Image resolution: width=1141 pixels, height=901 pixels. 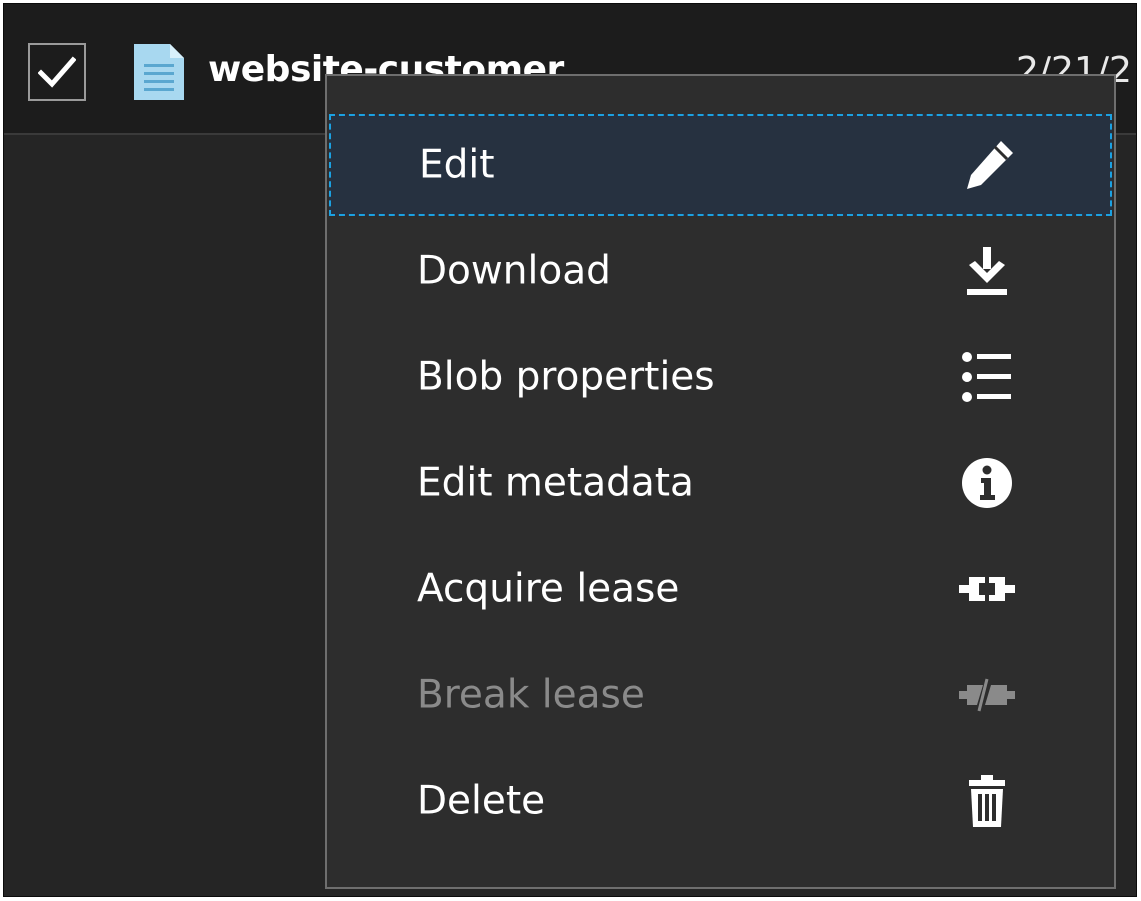 What do you see at coordinates (987, 271) in the screenshot?
I see `download-icon` at bounding box center [987, 271].